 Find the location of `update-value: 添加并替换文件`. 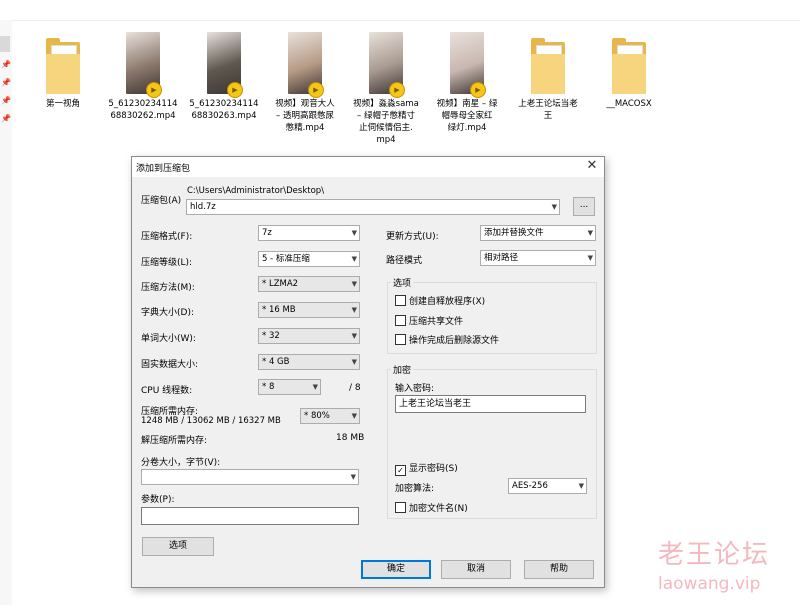

update-value: 添加并替换文件 is located at coordinates (514, 233).